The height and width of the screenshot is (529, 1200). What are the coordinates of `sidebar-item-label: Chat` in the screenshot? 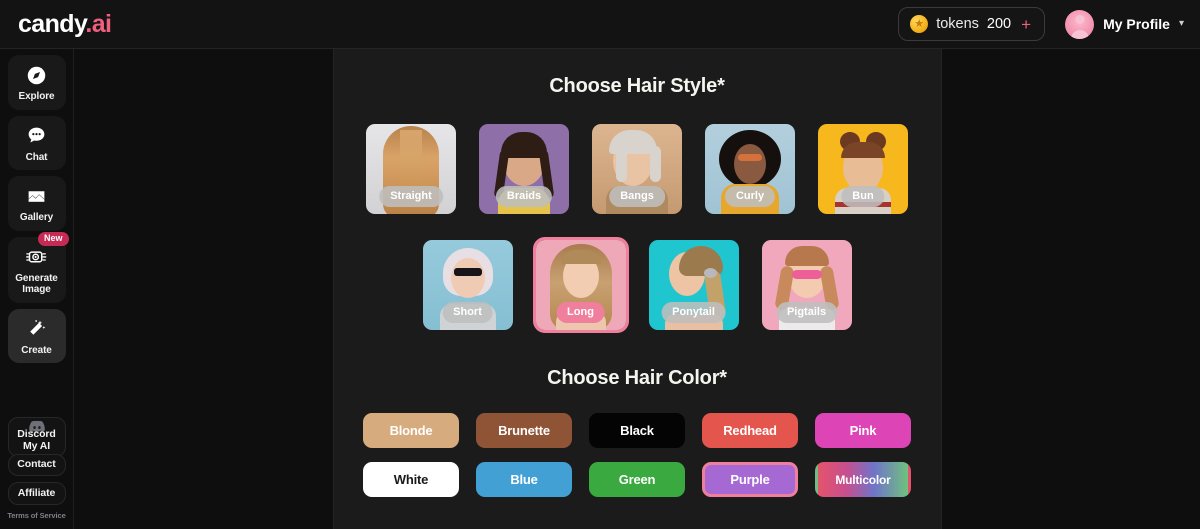 It's located at (36, 157).